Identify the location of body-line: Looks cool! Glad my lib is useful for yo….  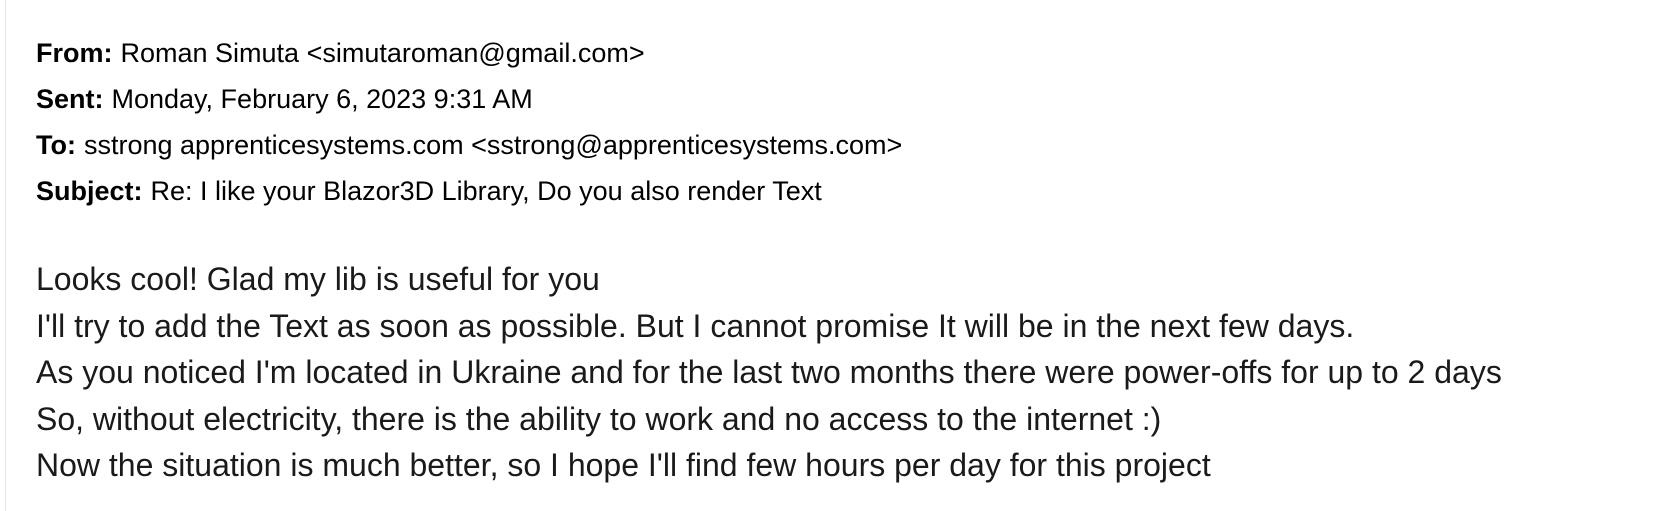
(318, 279).